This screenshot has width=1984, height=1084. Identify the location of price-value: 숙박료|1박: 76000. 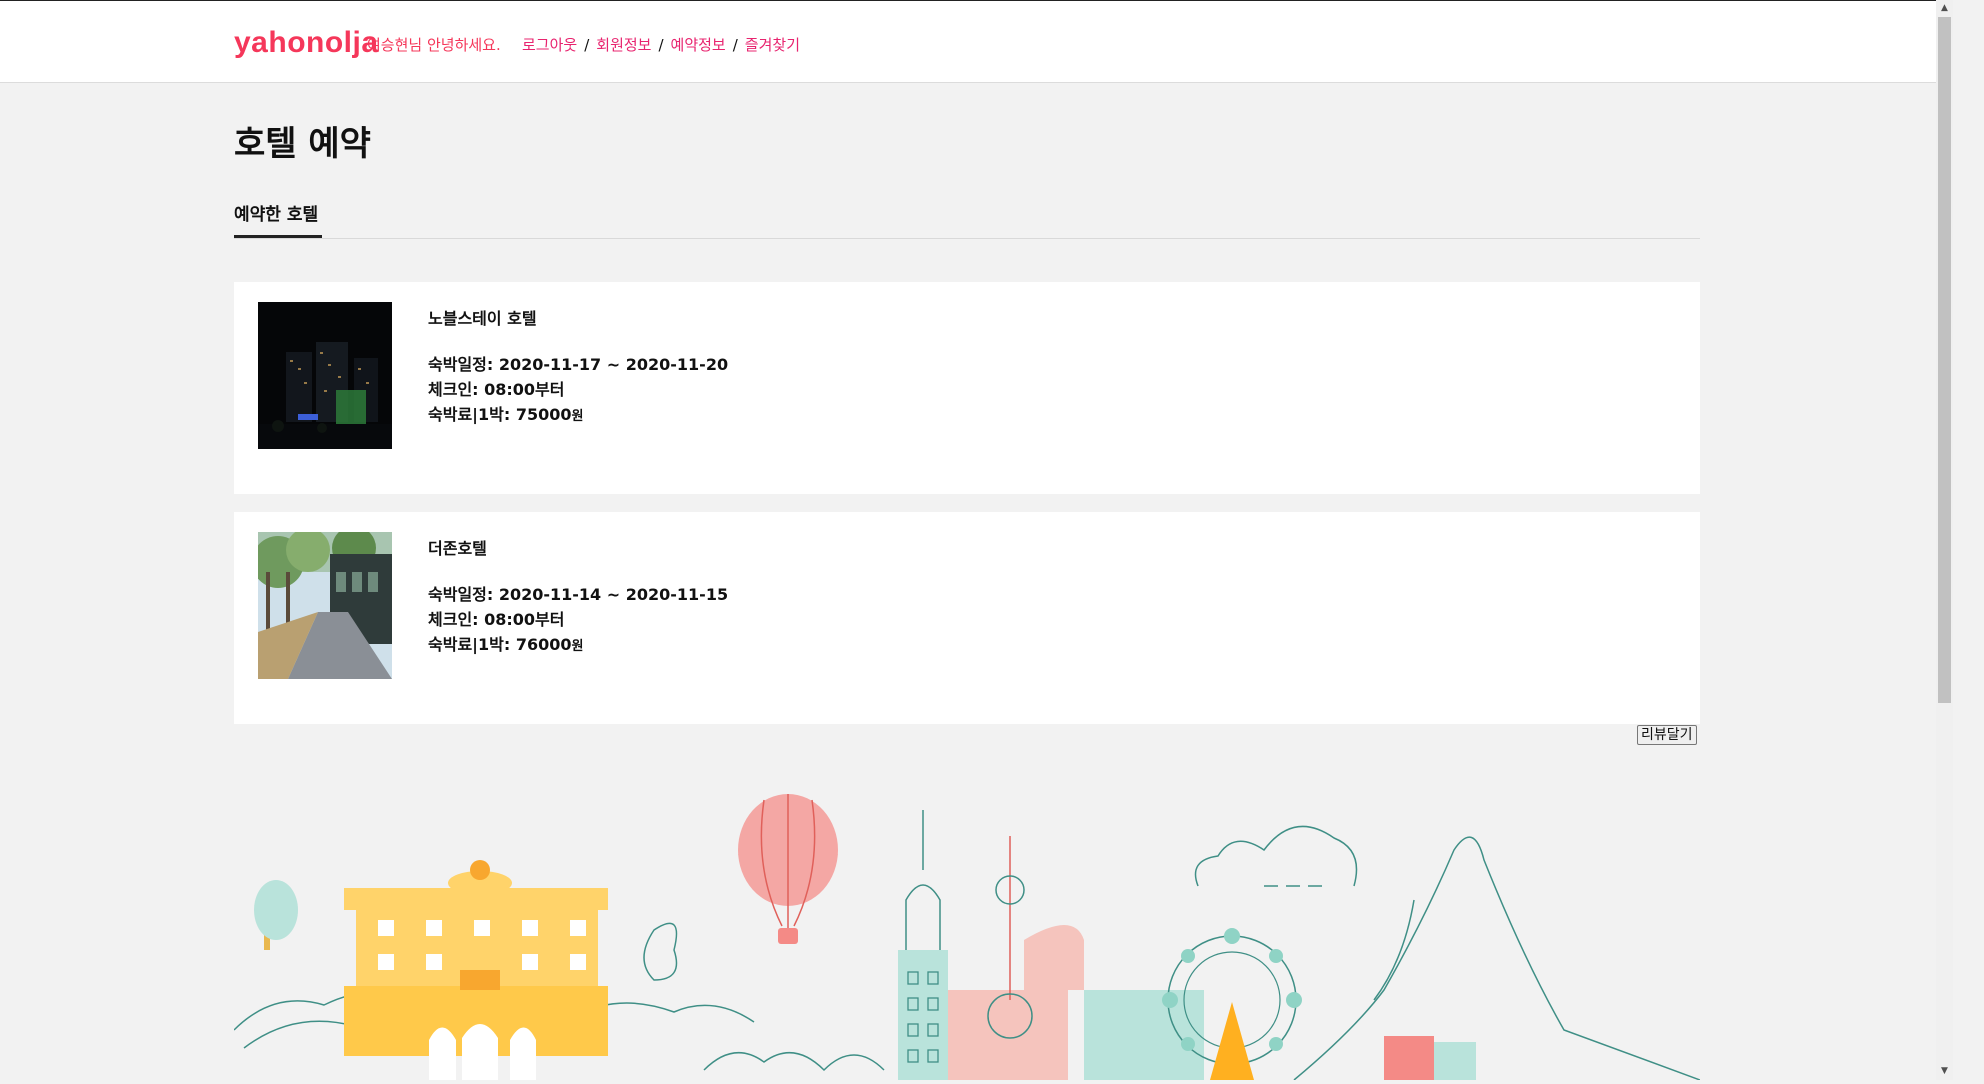
(500, 644).